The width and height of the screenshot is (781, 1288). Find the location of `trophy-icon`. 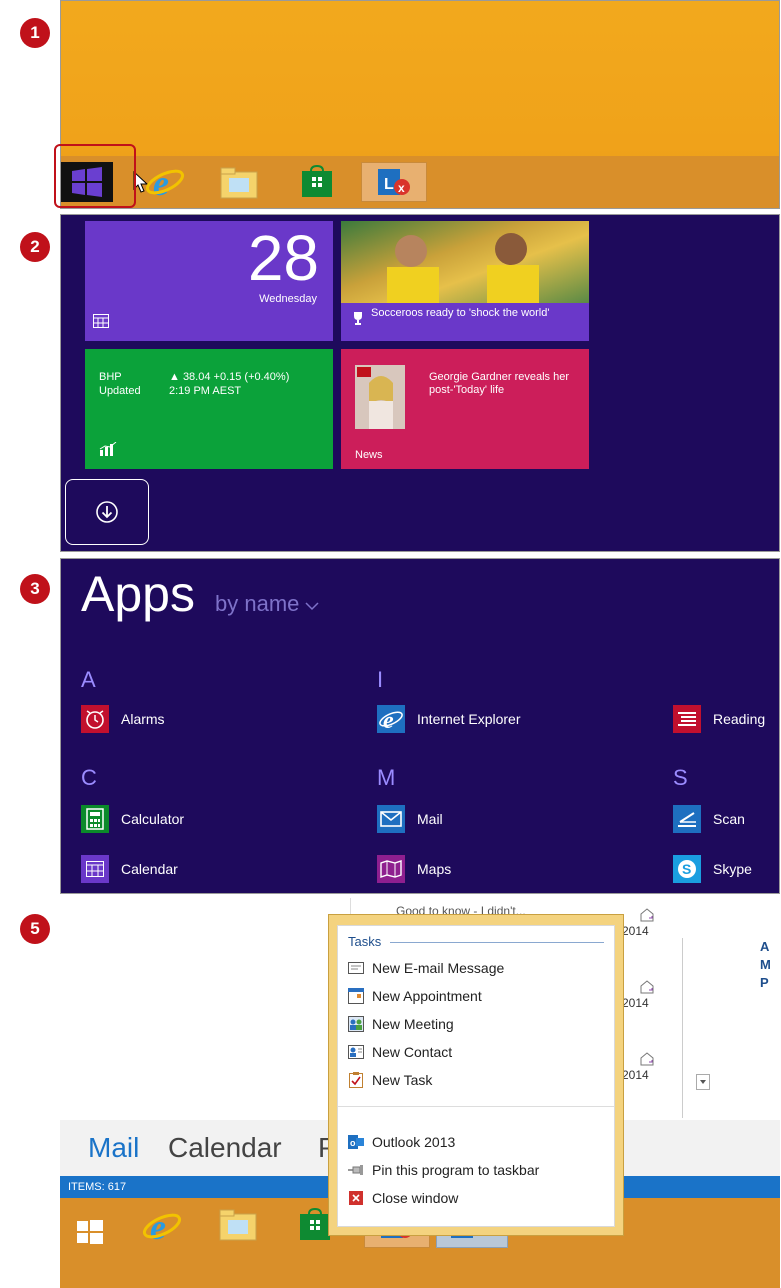

trophy-icon is located at coordinates (358, 319).